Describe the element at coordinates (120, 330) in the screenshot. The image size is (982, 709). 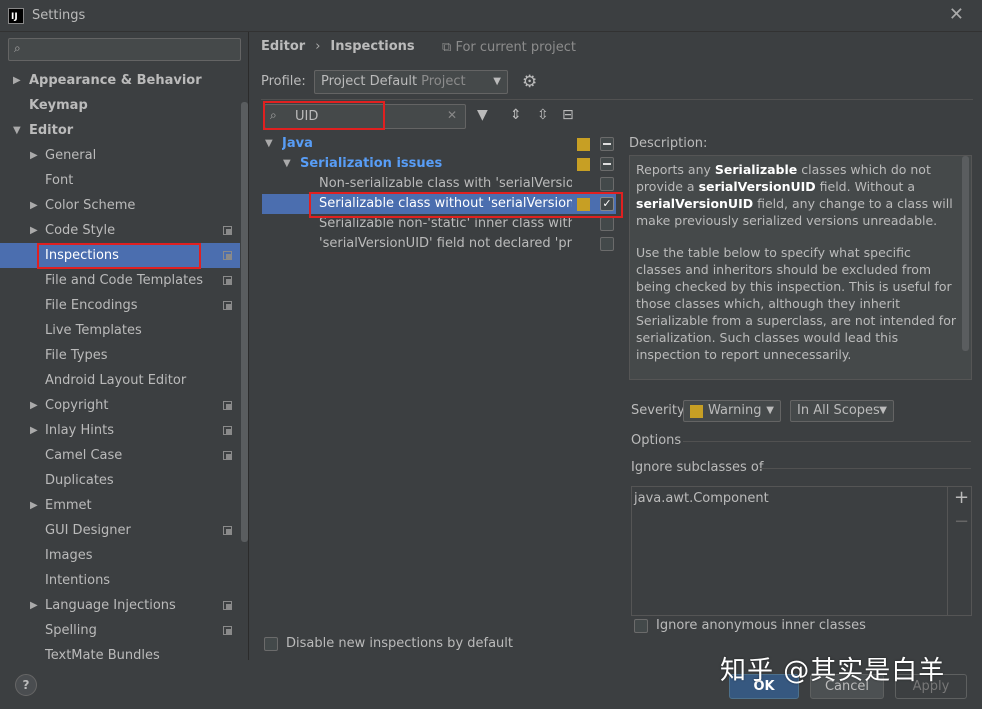
I see `sidebar-item-live-templates: Live Templates` at that location.